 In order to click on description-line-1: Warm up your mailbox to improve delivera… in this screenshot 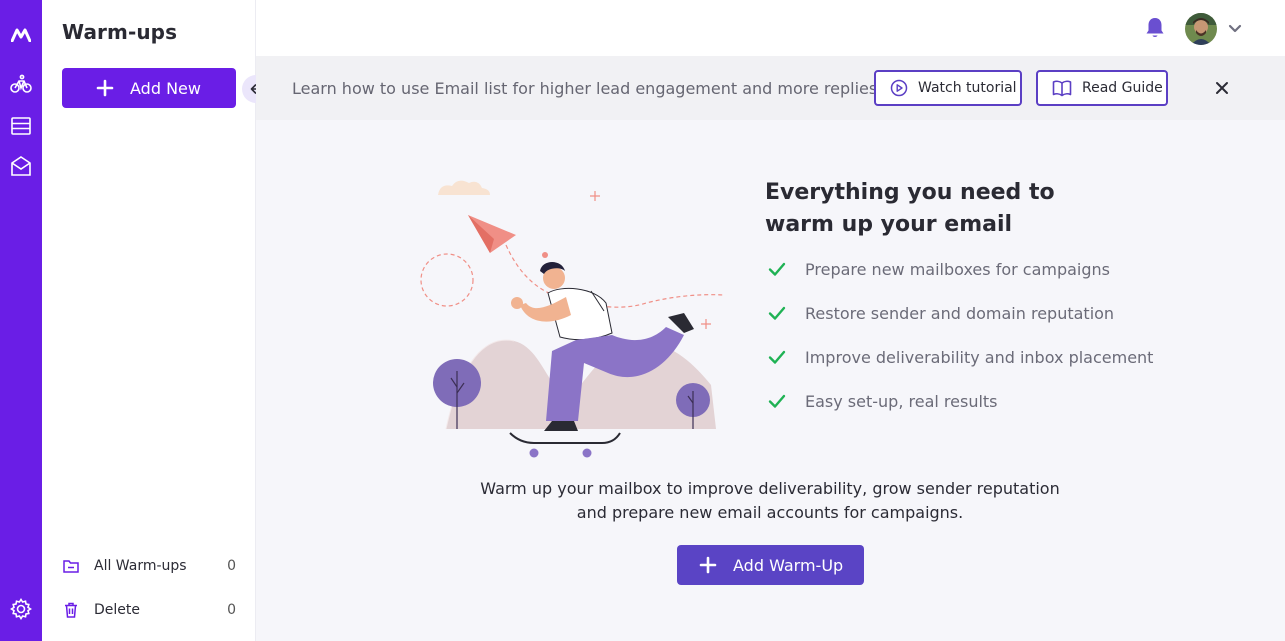, I will do `click(770, 488)`.